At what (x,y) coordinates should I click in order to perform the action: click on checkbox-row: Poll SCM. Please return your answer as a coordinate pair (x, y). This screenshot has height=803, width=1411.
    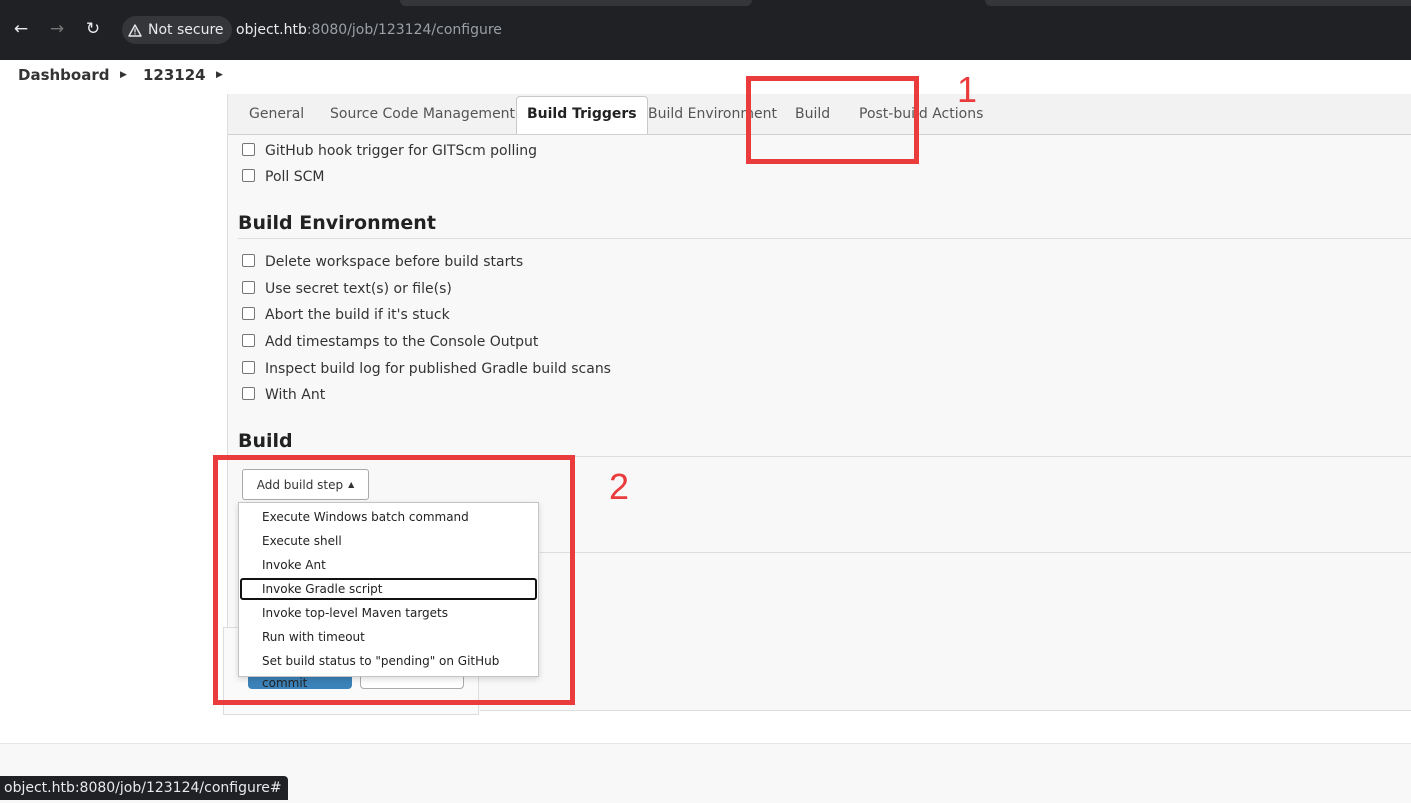
    Looking at the image, I should click on (283, 177).